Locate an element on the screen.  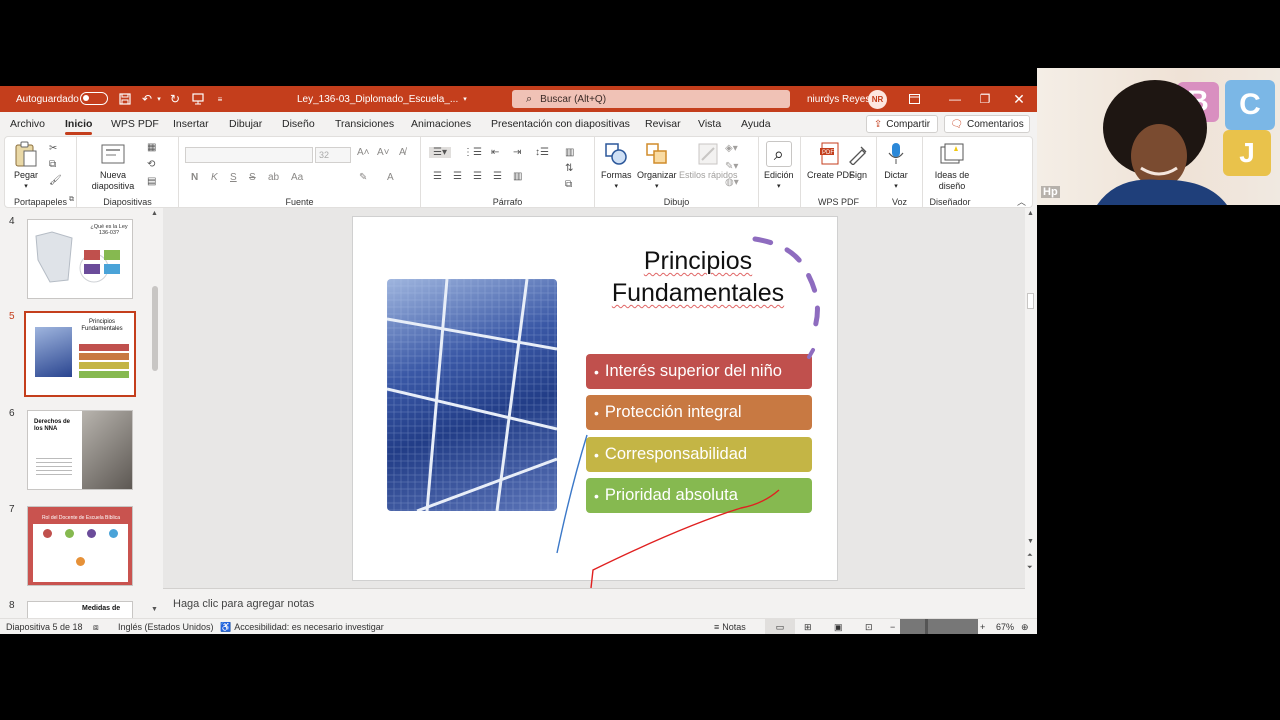
editing-button: ⌕ Edición ▾ is located at coordinates (779, 166).